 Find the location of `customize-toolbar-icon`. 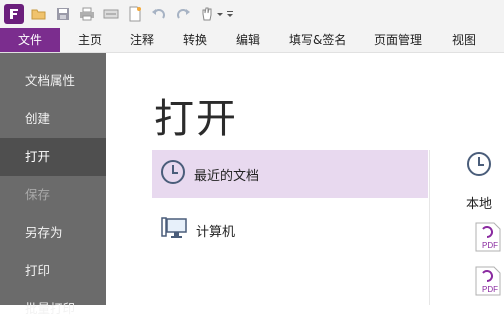

customize-toolbar-icon is located at coordinates (230, 14).